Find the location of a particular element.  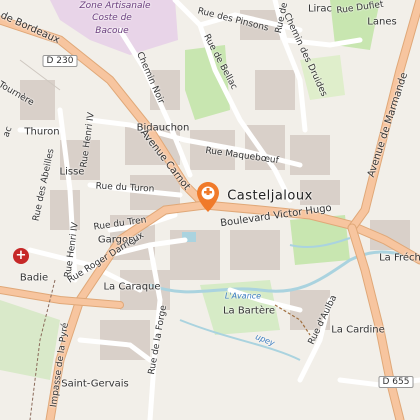

road-shield: D 655 is located at coordinates (396, 382).